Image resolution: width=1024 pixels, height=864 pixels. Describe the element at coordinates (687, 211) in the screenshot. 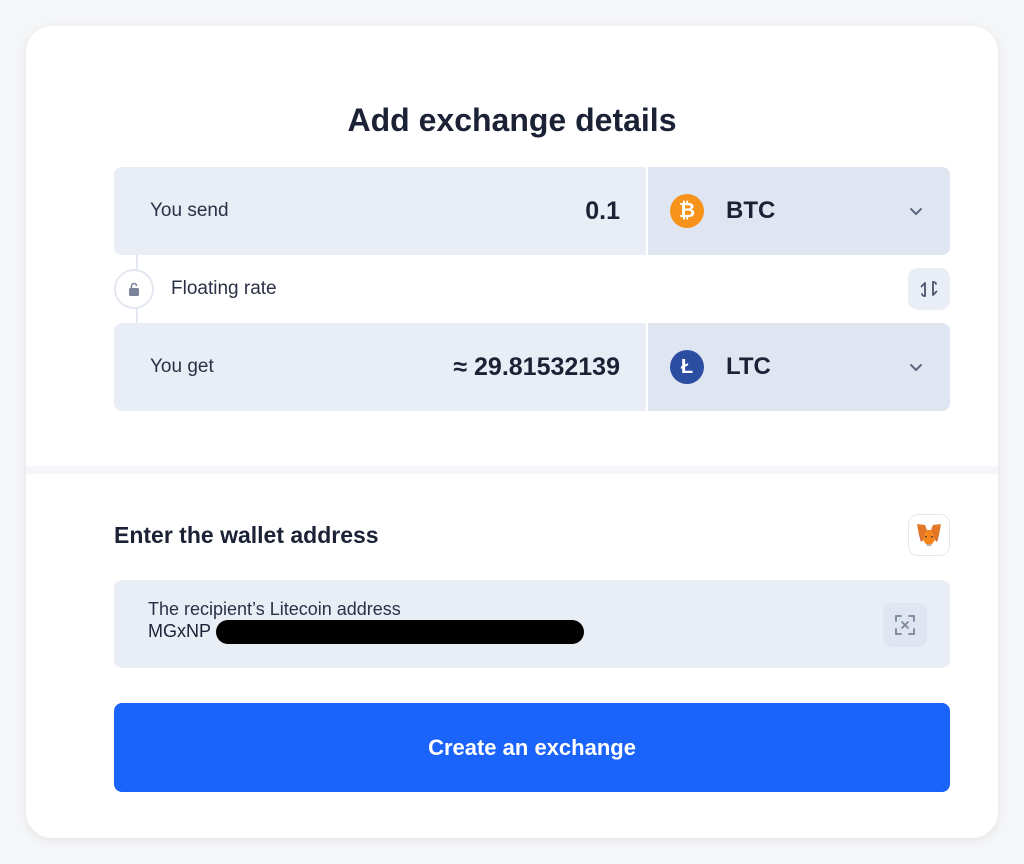

I see `bitcoin-icon: ₿` at that location.